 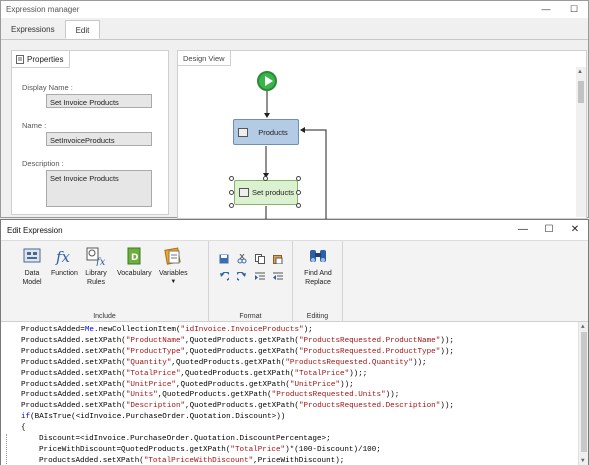 I want to click on include-group-title: Include, so click(x=104, y=316).